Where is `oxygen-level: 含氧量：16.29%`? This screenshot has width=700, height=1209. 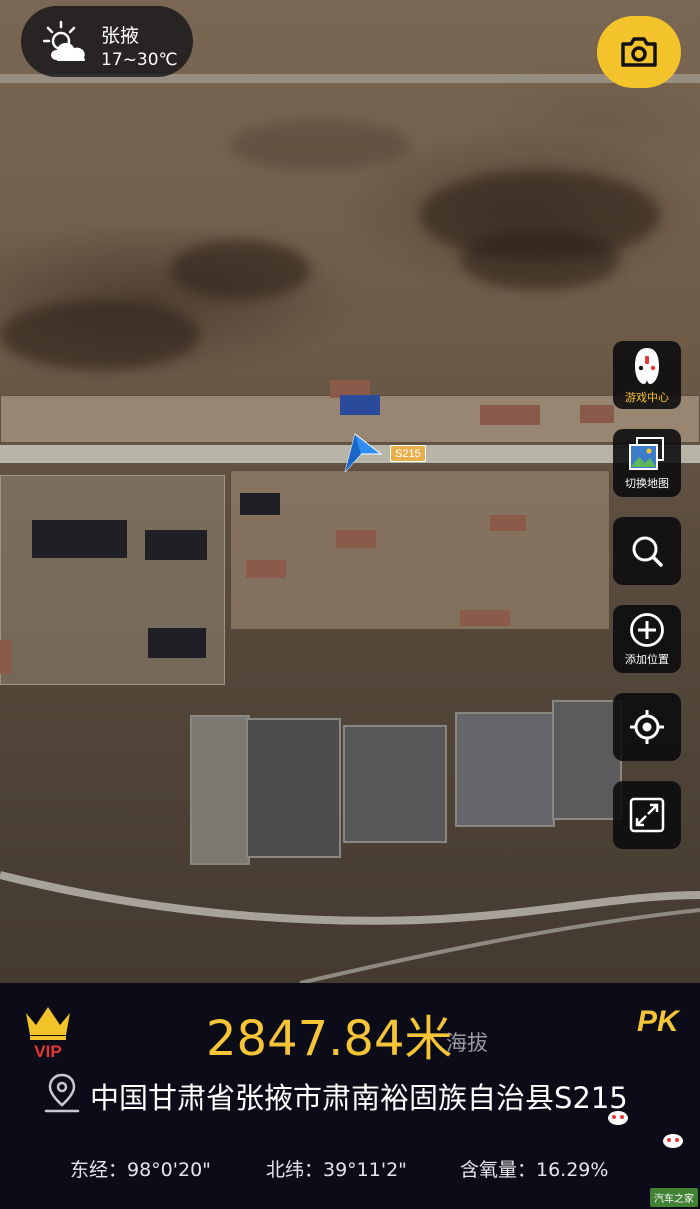
oxygen-level: 含氧量：16.29% is located at coordinates (534, 1170).